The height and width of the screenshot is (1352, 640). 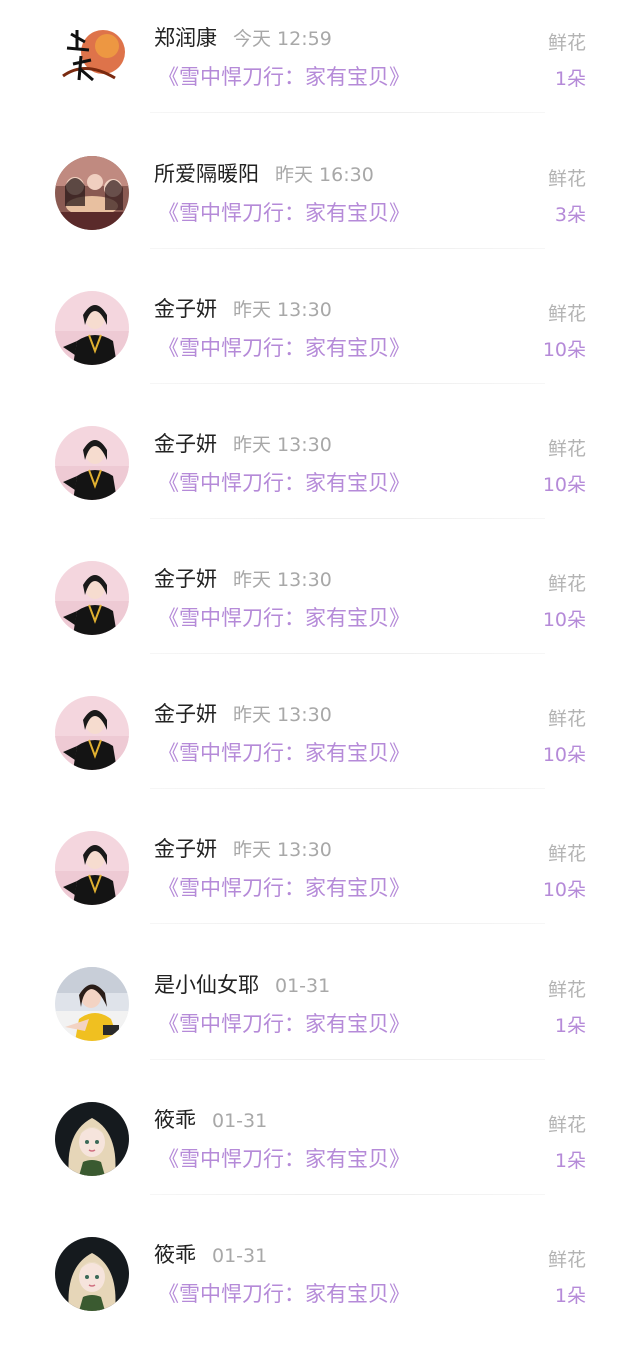 I want to click on timestamp: 今天 12:59, so click(x=282, y=39).